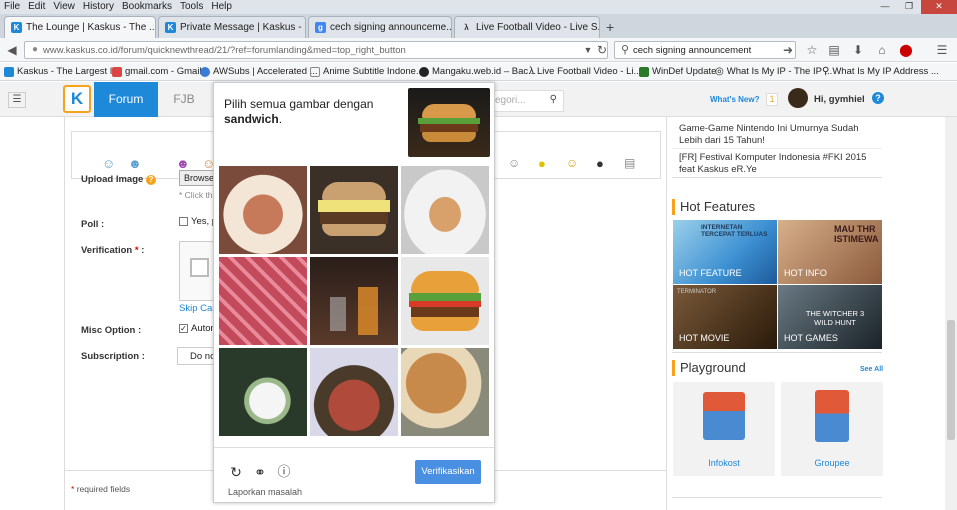  What do you see at coordinates (191, 6) in the screenshot?
I see `menu-tools: Tools` at bounding box center [191, 6].